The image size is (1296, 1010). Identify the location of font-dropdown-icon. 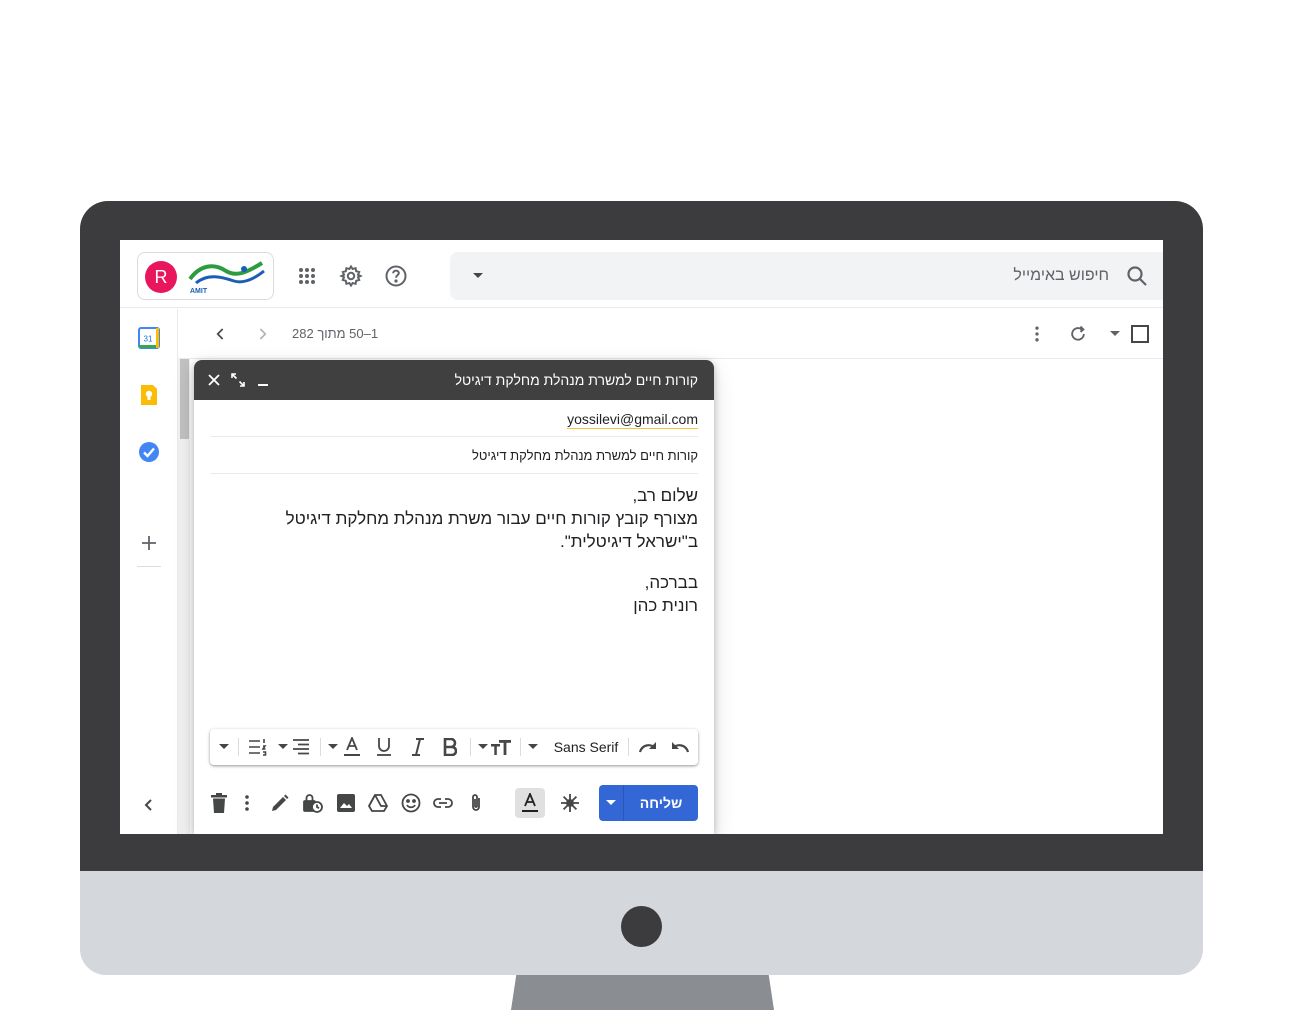
(533, 746).